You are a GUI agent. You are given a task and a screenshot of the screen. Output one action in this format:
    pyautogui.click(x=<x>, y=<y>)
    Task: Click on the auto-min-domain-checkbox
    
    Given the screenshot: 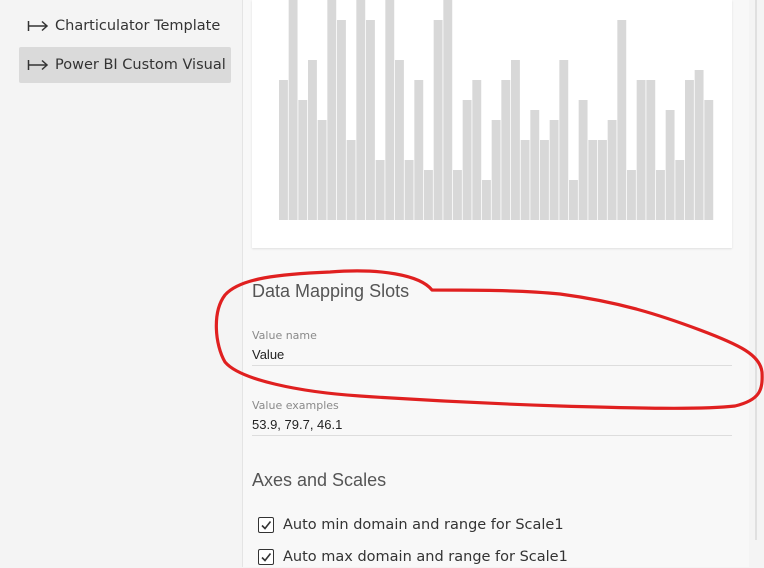 What is the action you would take?
    pyautogui.click(x=266, y=525)
    